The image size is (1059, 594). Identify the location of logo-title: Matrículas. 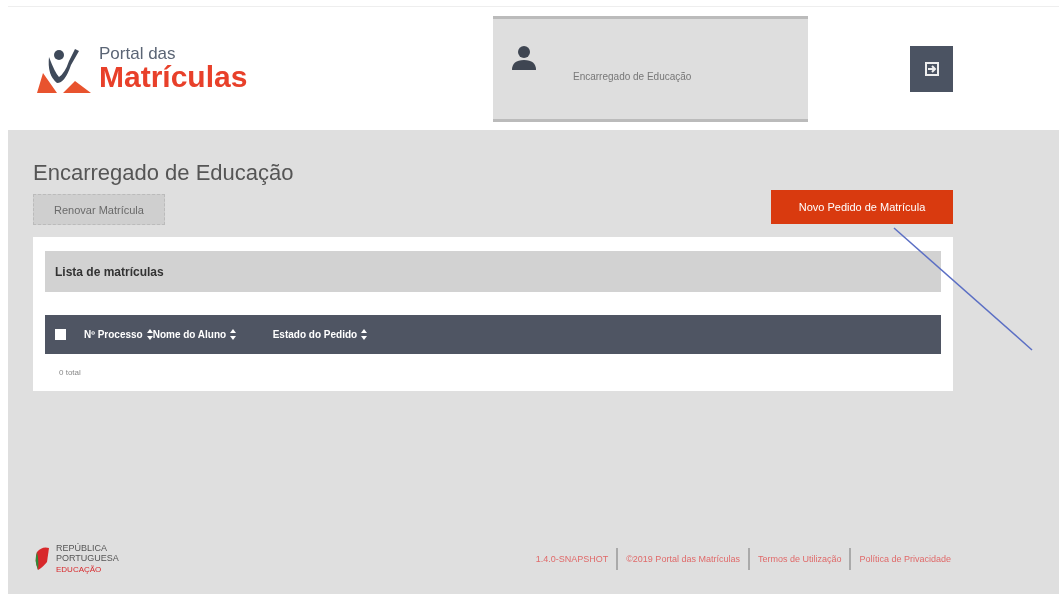
(173, 77).